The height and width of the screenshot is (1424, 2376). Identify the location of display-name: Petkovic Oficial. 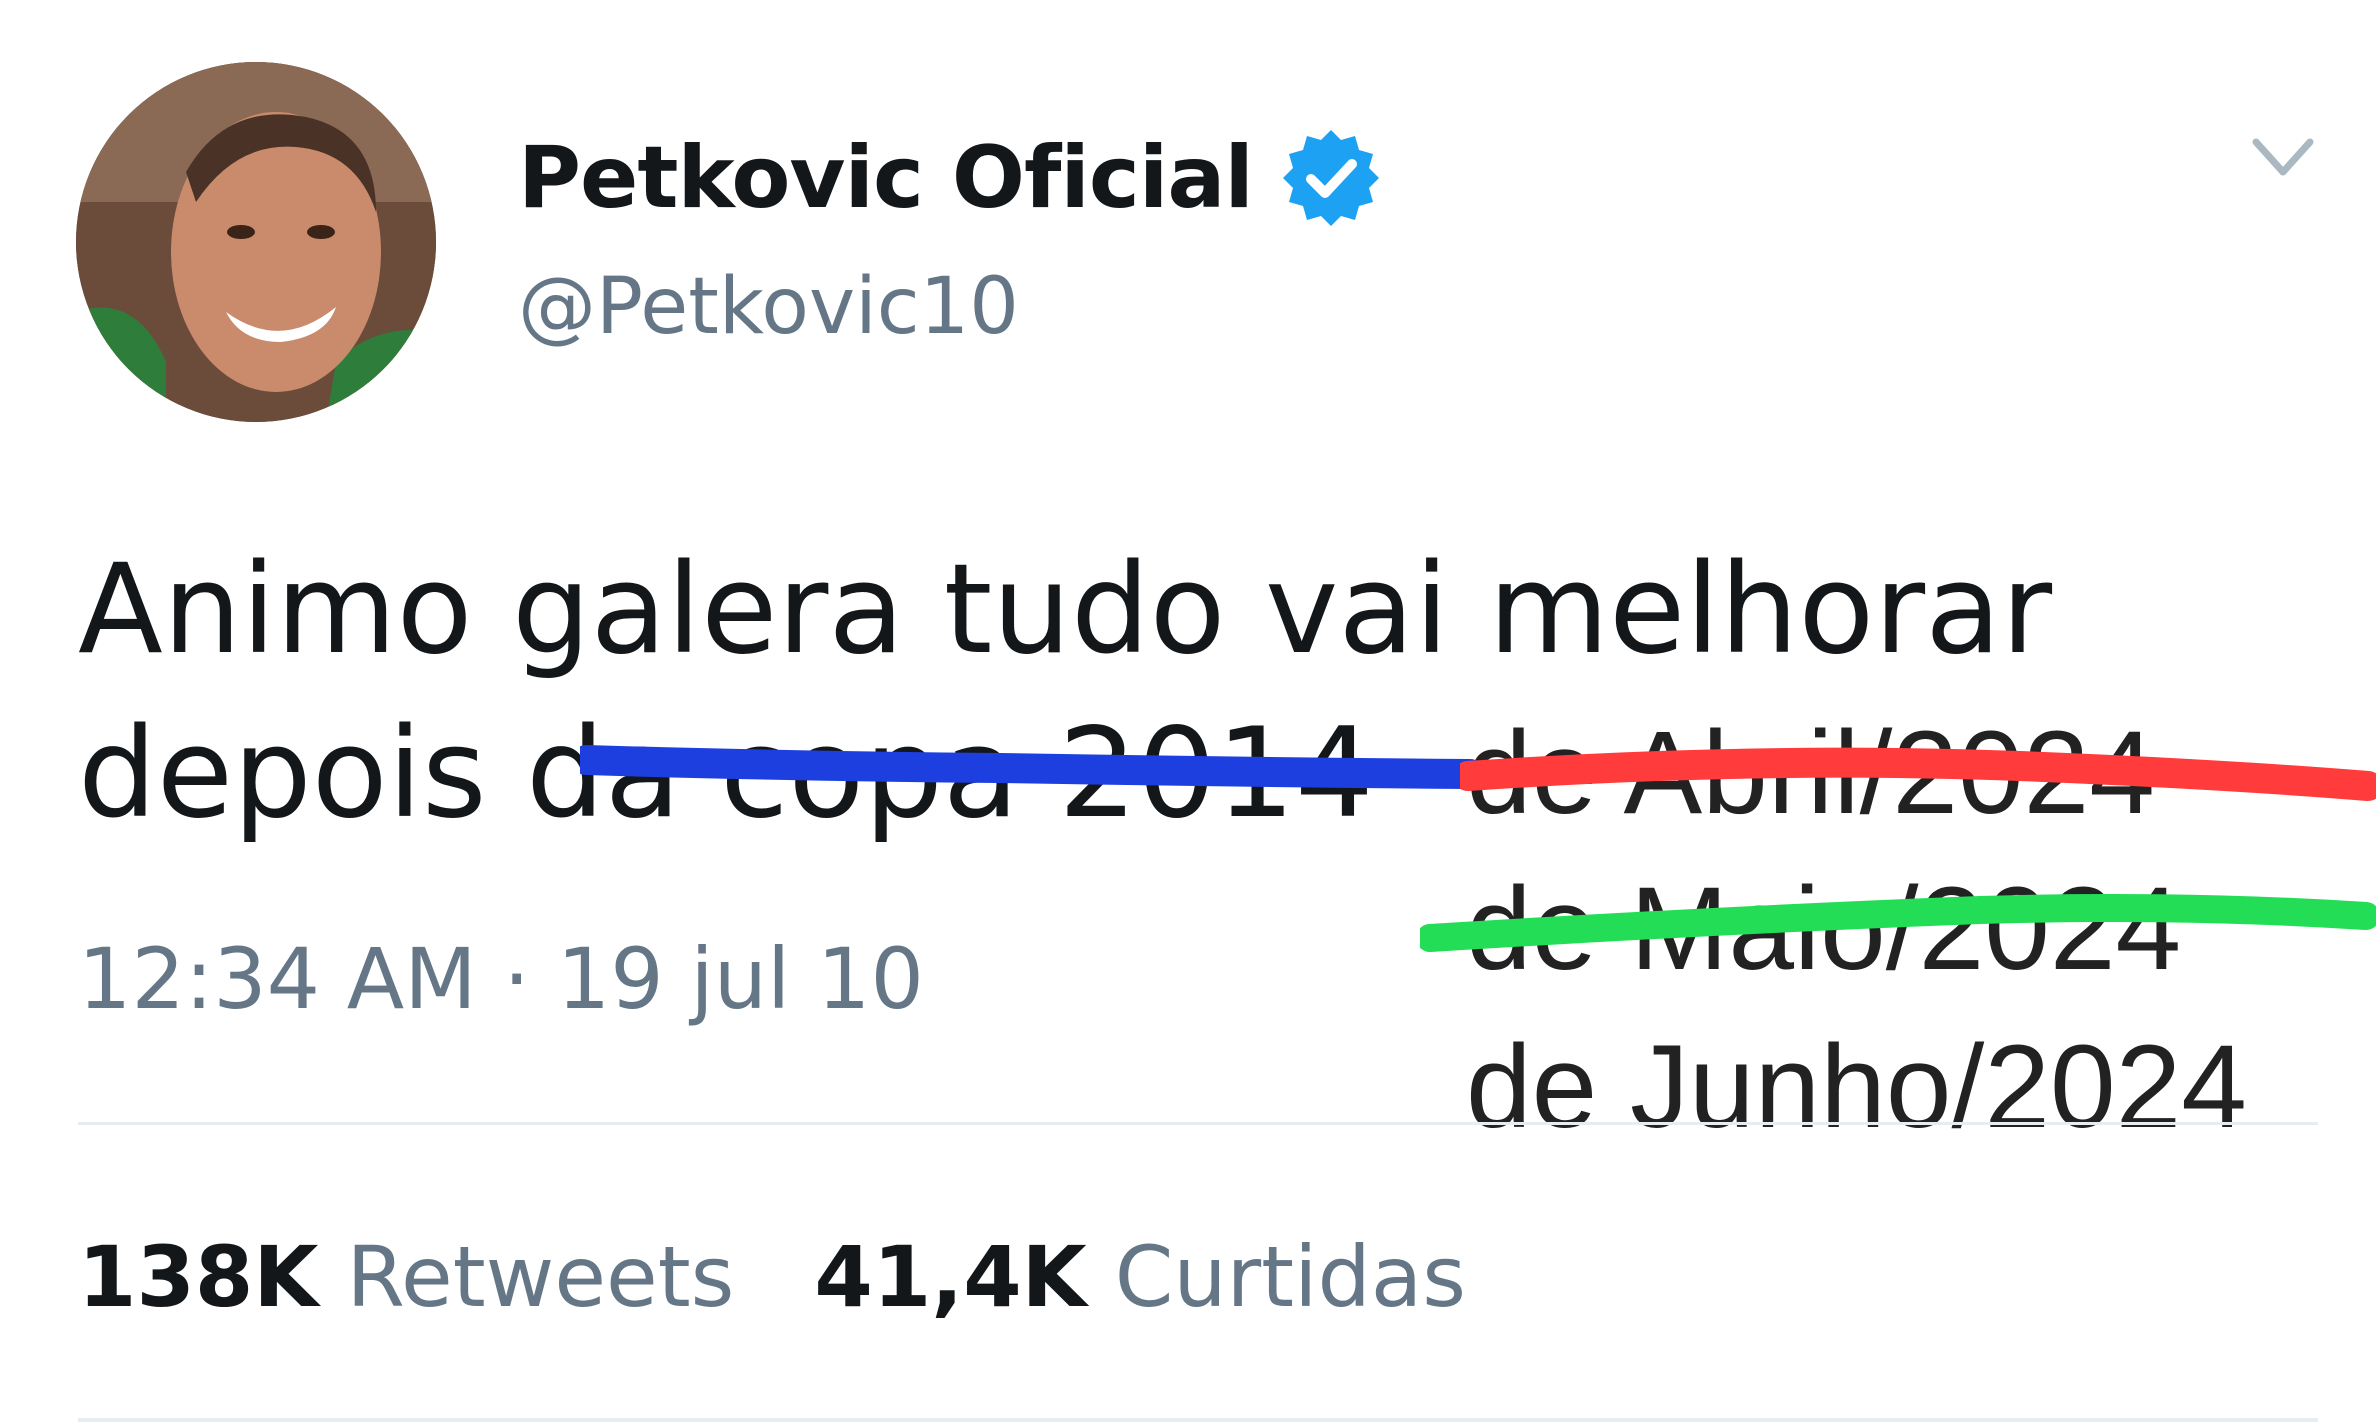
(886, 178).